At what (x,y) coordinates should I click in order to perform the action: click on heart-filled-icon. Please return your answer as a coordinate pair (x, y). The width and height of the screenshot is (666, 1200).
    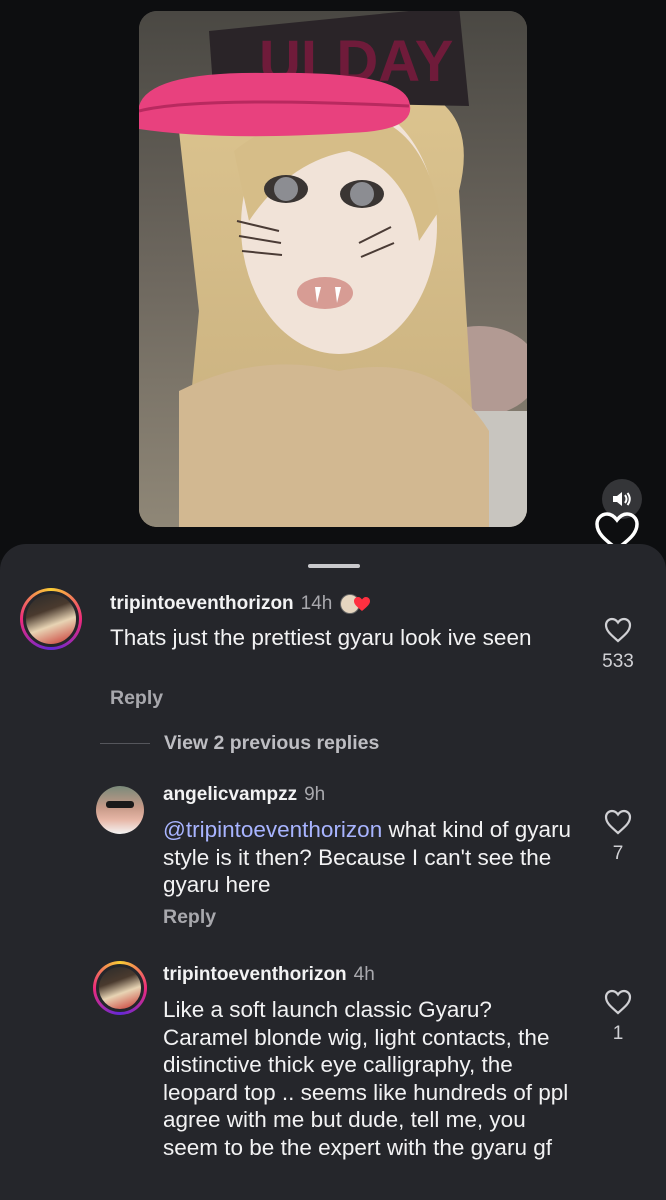
    Looking at the image, I should click on (362, 604).